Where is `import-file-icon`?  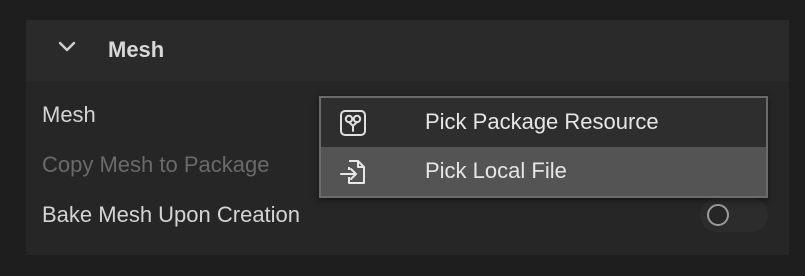 import-file-icon is located at coordinates (352, 172).